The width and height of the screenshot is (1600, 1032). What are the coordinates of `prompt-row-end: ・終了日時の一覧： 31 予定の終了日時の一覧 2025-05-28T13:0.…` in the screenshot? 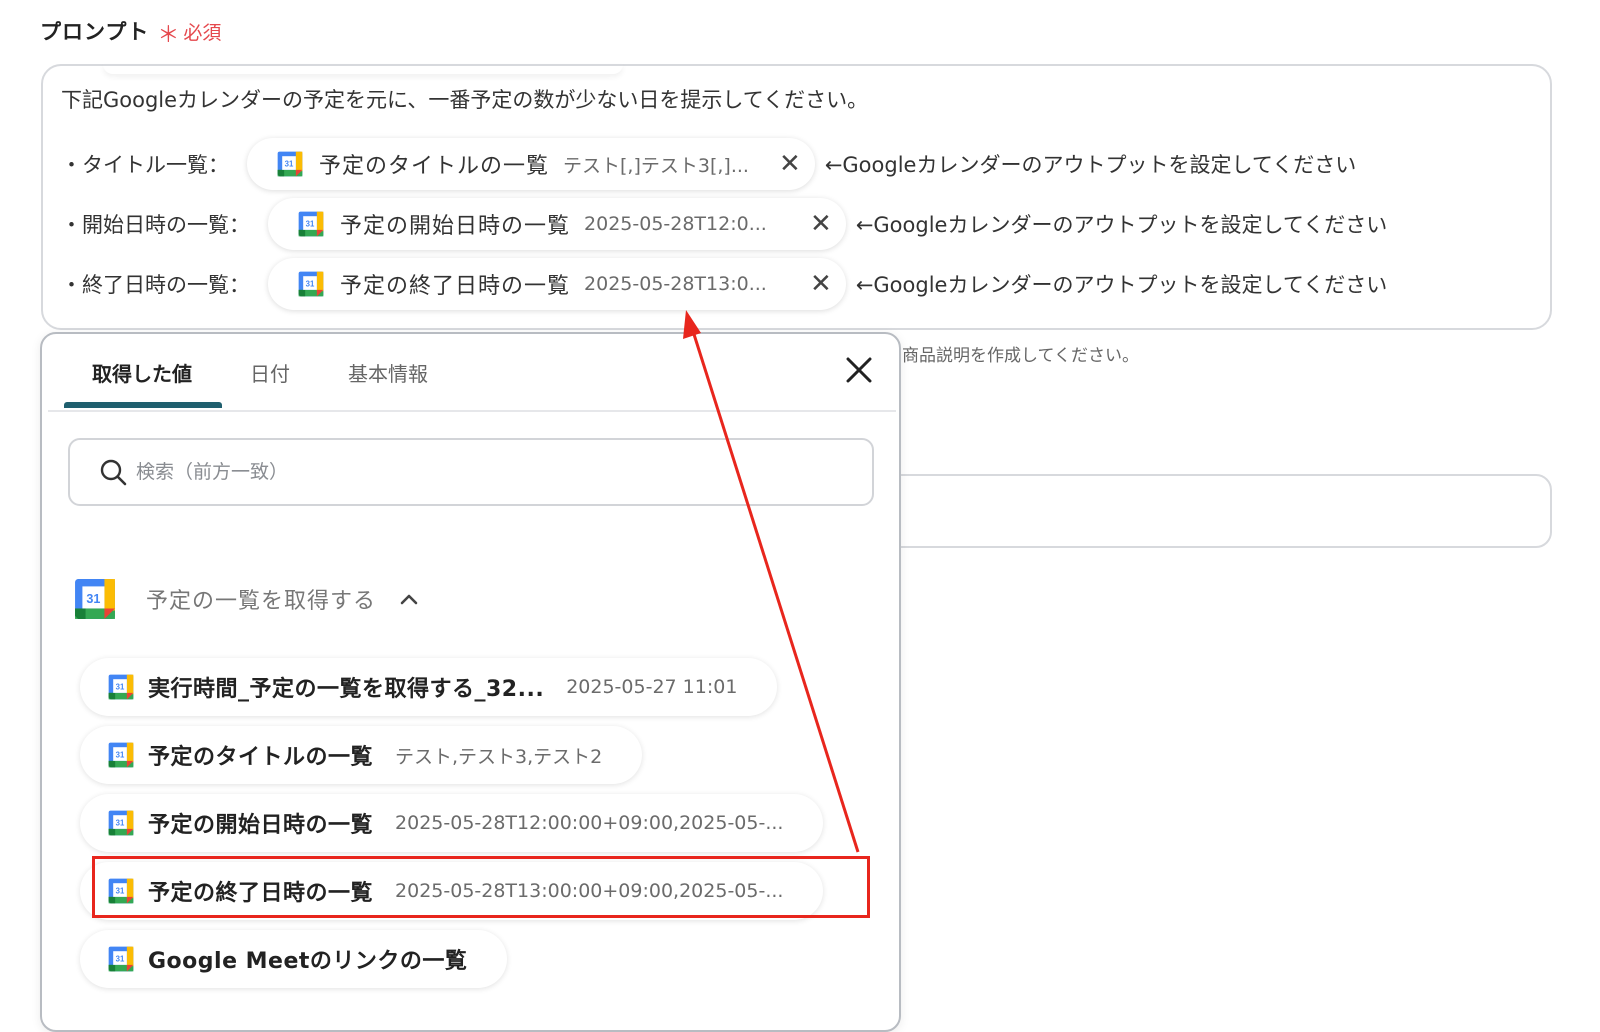 It's located at (724, 284).